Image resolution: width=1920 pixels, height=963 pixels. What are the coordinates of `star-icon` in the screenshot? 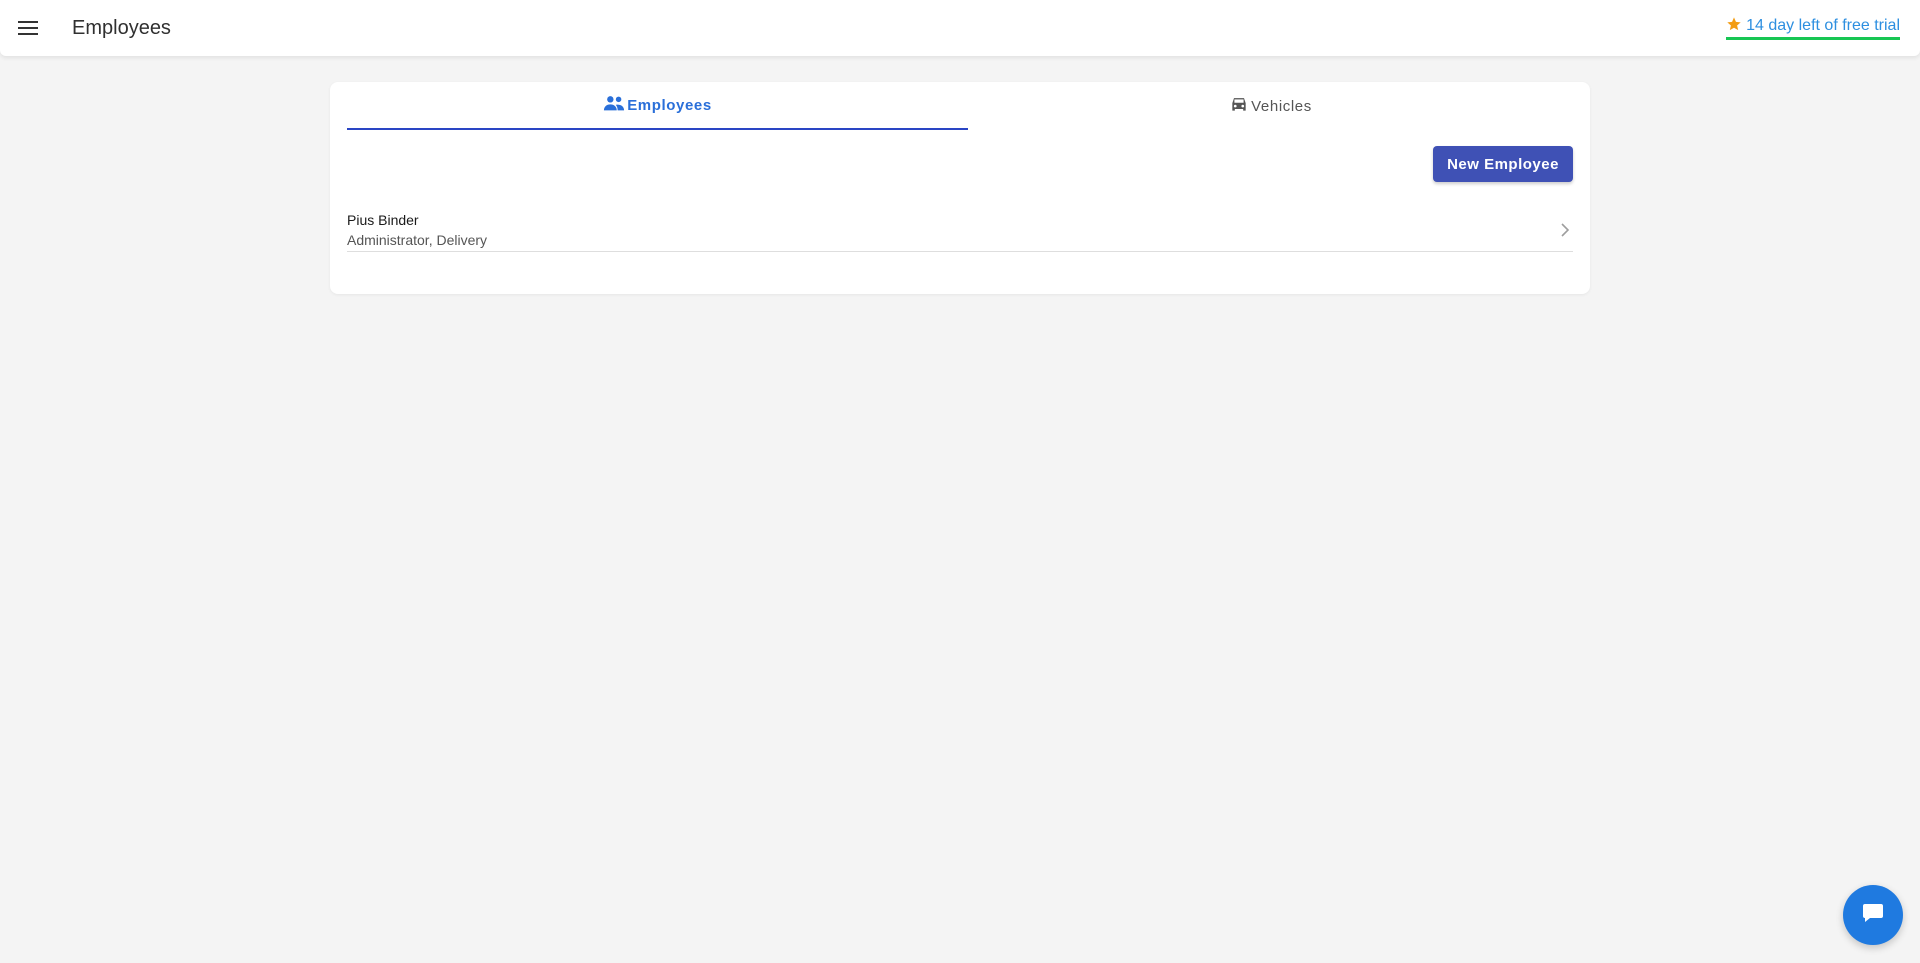 It's located at (1734, 26).